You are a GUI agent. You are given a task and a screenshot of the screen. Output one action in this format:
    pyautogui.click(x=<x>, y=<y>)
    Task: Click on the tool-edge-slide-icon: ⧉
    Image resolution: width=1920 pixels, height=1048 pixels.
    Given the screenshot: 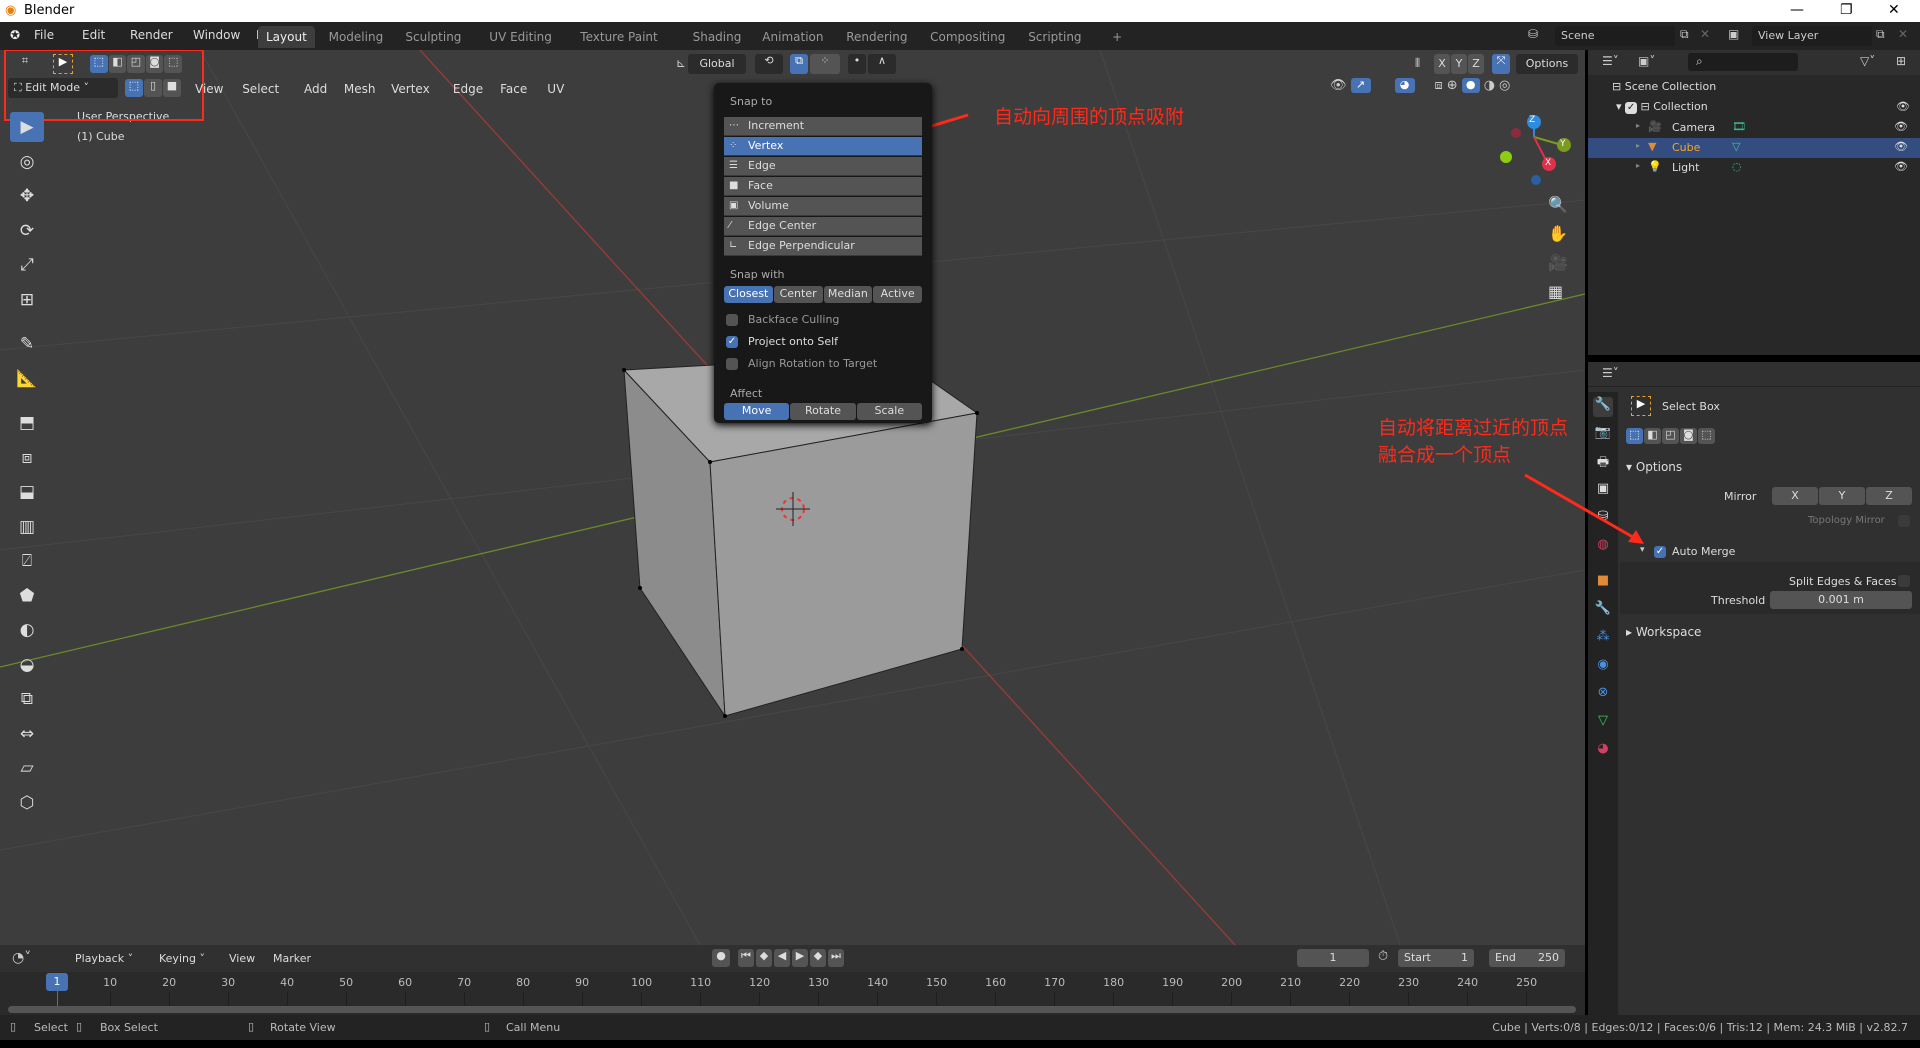 What is the action you would take?
    pyautogui.click(x=27, y=699)
    